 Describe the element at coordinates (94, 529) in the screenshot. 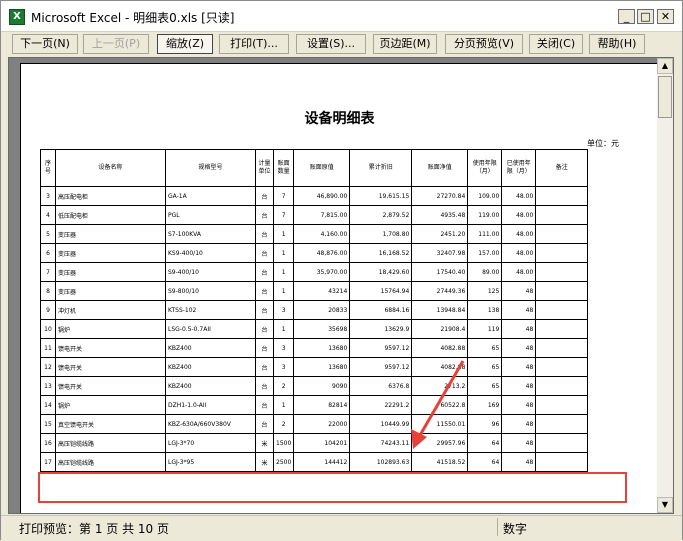

I see `page-status: 打印预览：第 1 页 共 10 页` at that location.